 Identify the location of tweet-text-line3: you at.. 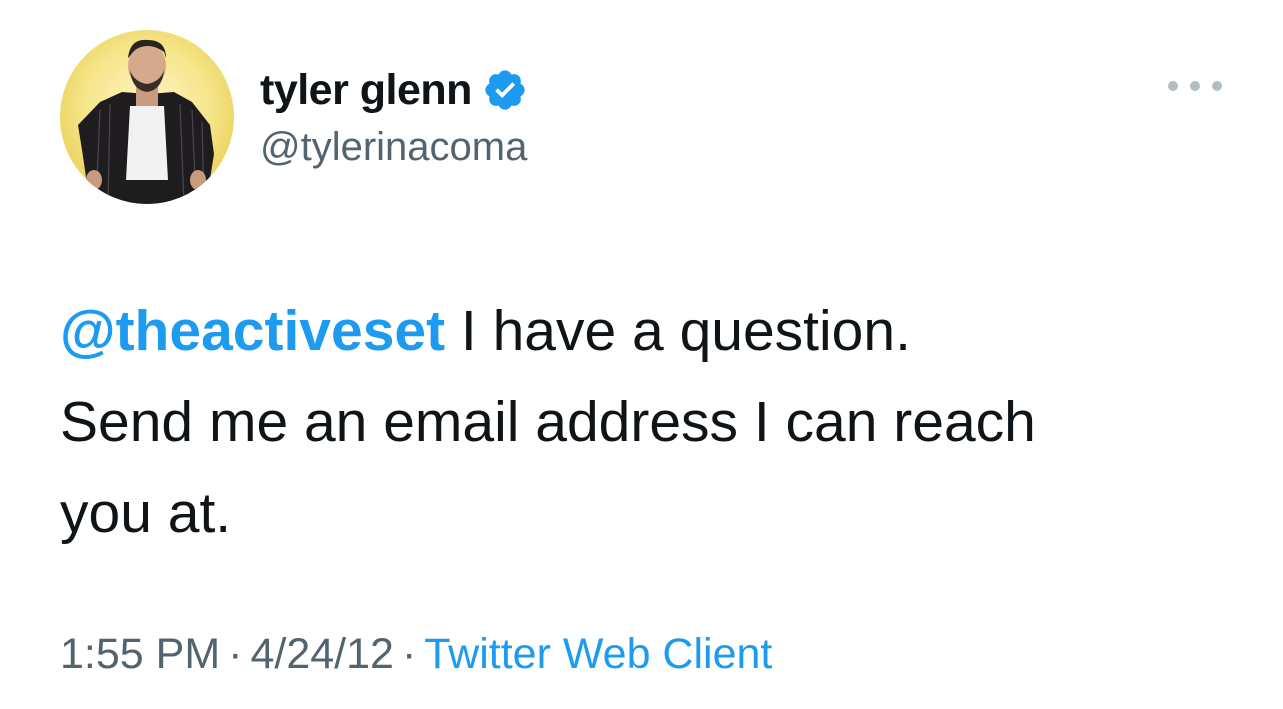
(146, 513).